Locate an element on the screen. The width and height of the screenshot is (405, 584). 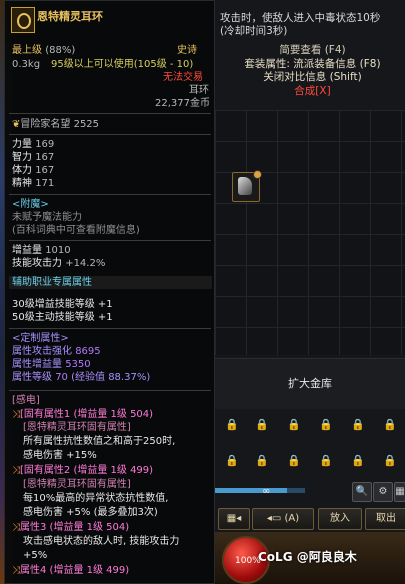
attr1-source: [恩特精灵耳环固有属性] is located at coordinates (77, 427).